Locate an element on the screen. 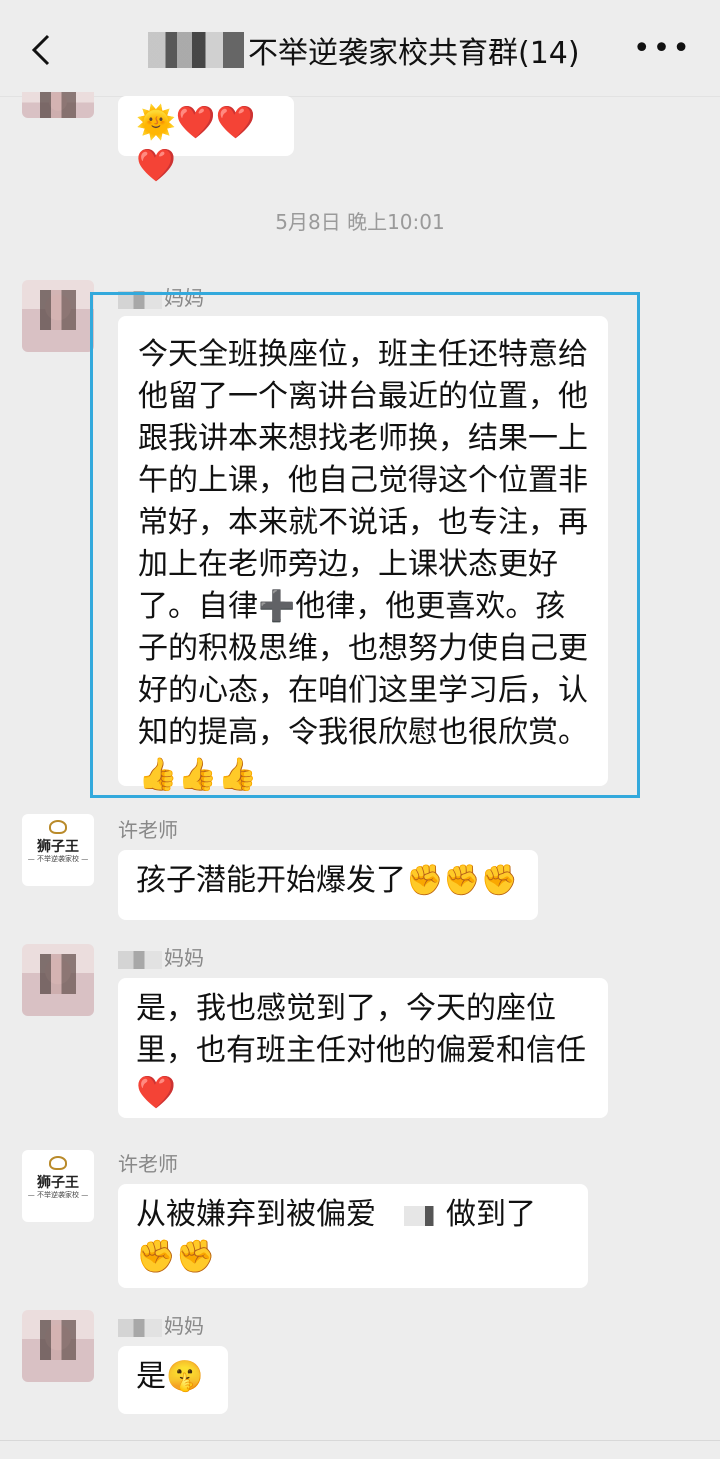  more-button: ••• is located at coordinates (662, 49).